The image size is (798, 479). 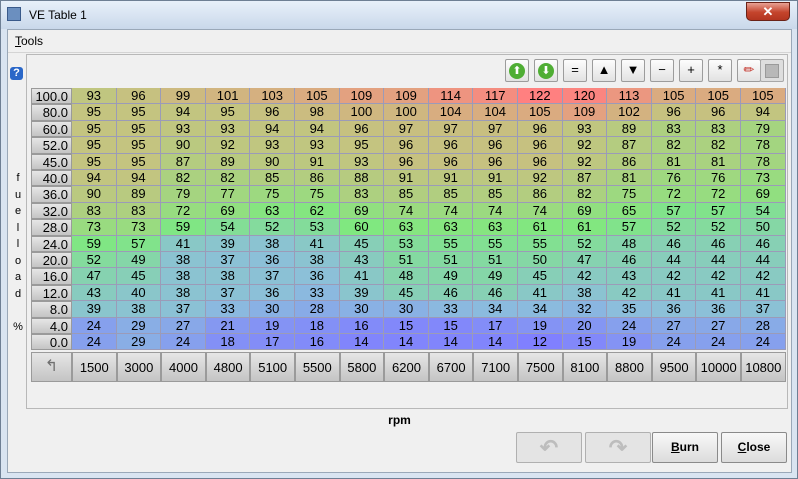 I want to click on table-cell: 57, so click(x=674, y=211).